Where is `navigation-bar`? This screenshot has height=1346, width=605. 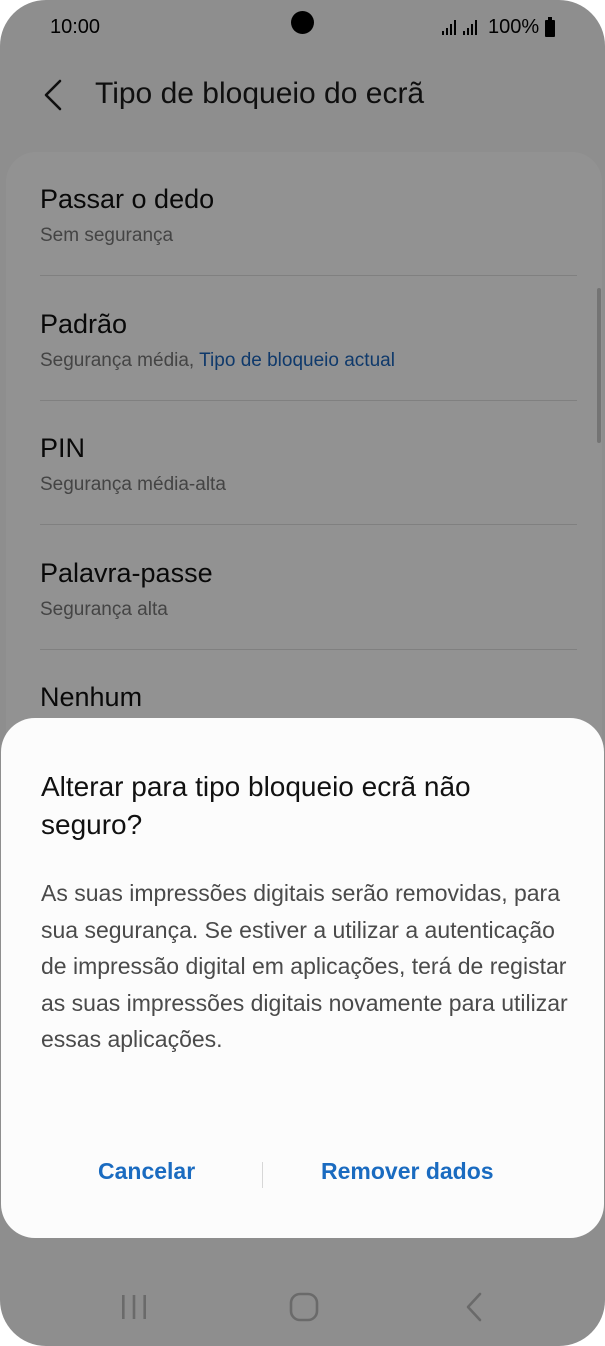 navigation-bar is located at coordinates (302, 1304).